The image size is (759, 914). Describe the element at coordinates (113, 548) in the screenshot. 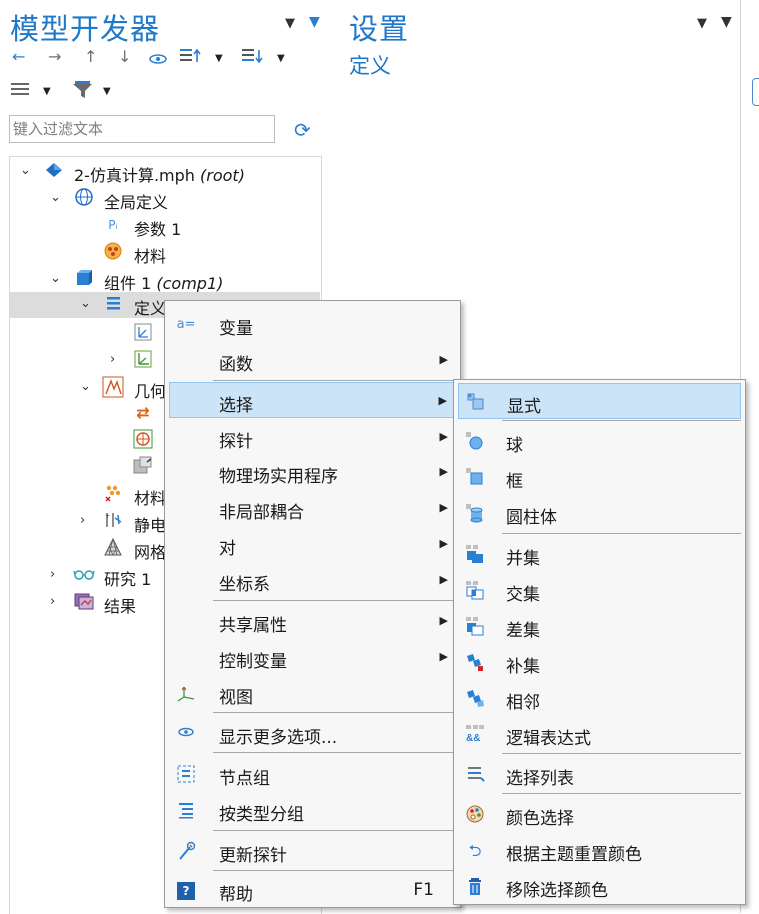

I see `mesh-icon` at that location.